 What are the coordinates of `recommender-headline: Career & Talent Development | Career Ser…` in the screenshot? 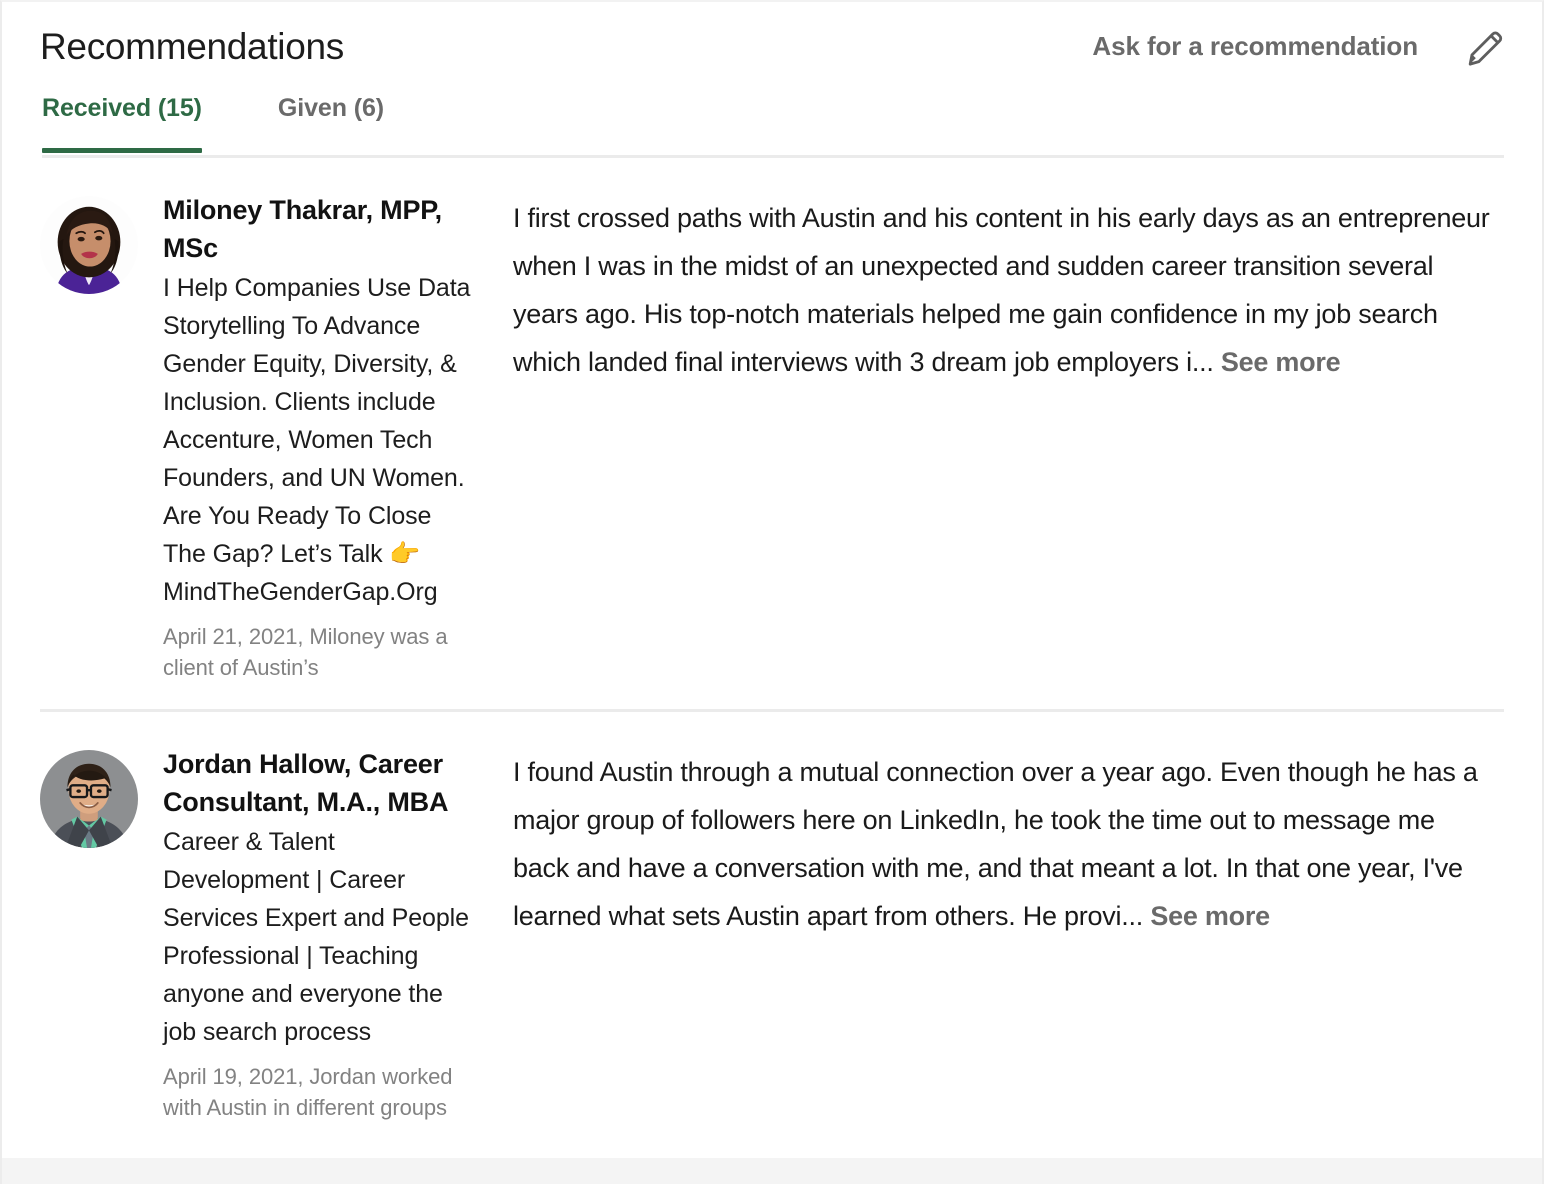 It's located at (316, 936).